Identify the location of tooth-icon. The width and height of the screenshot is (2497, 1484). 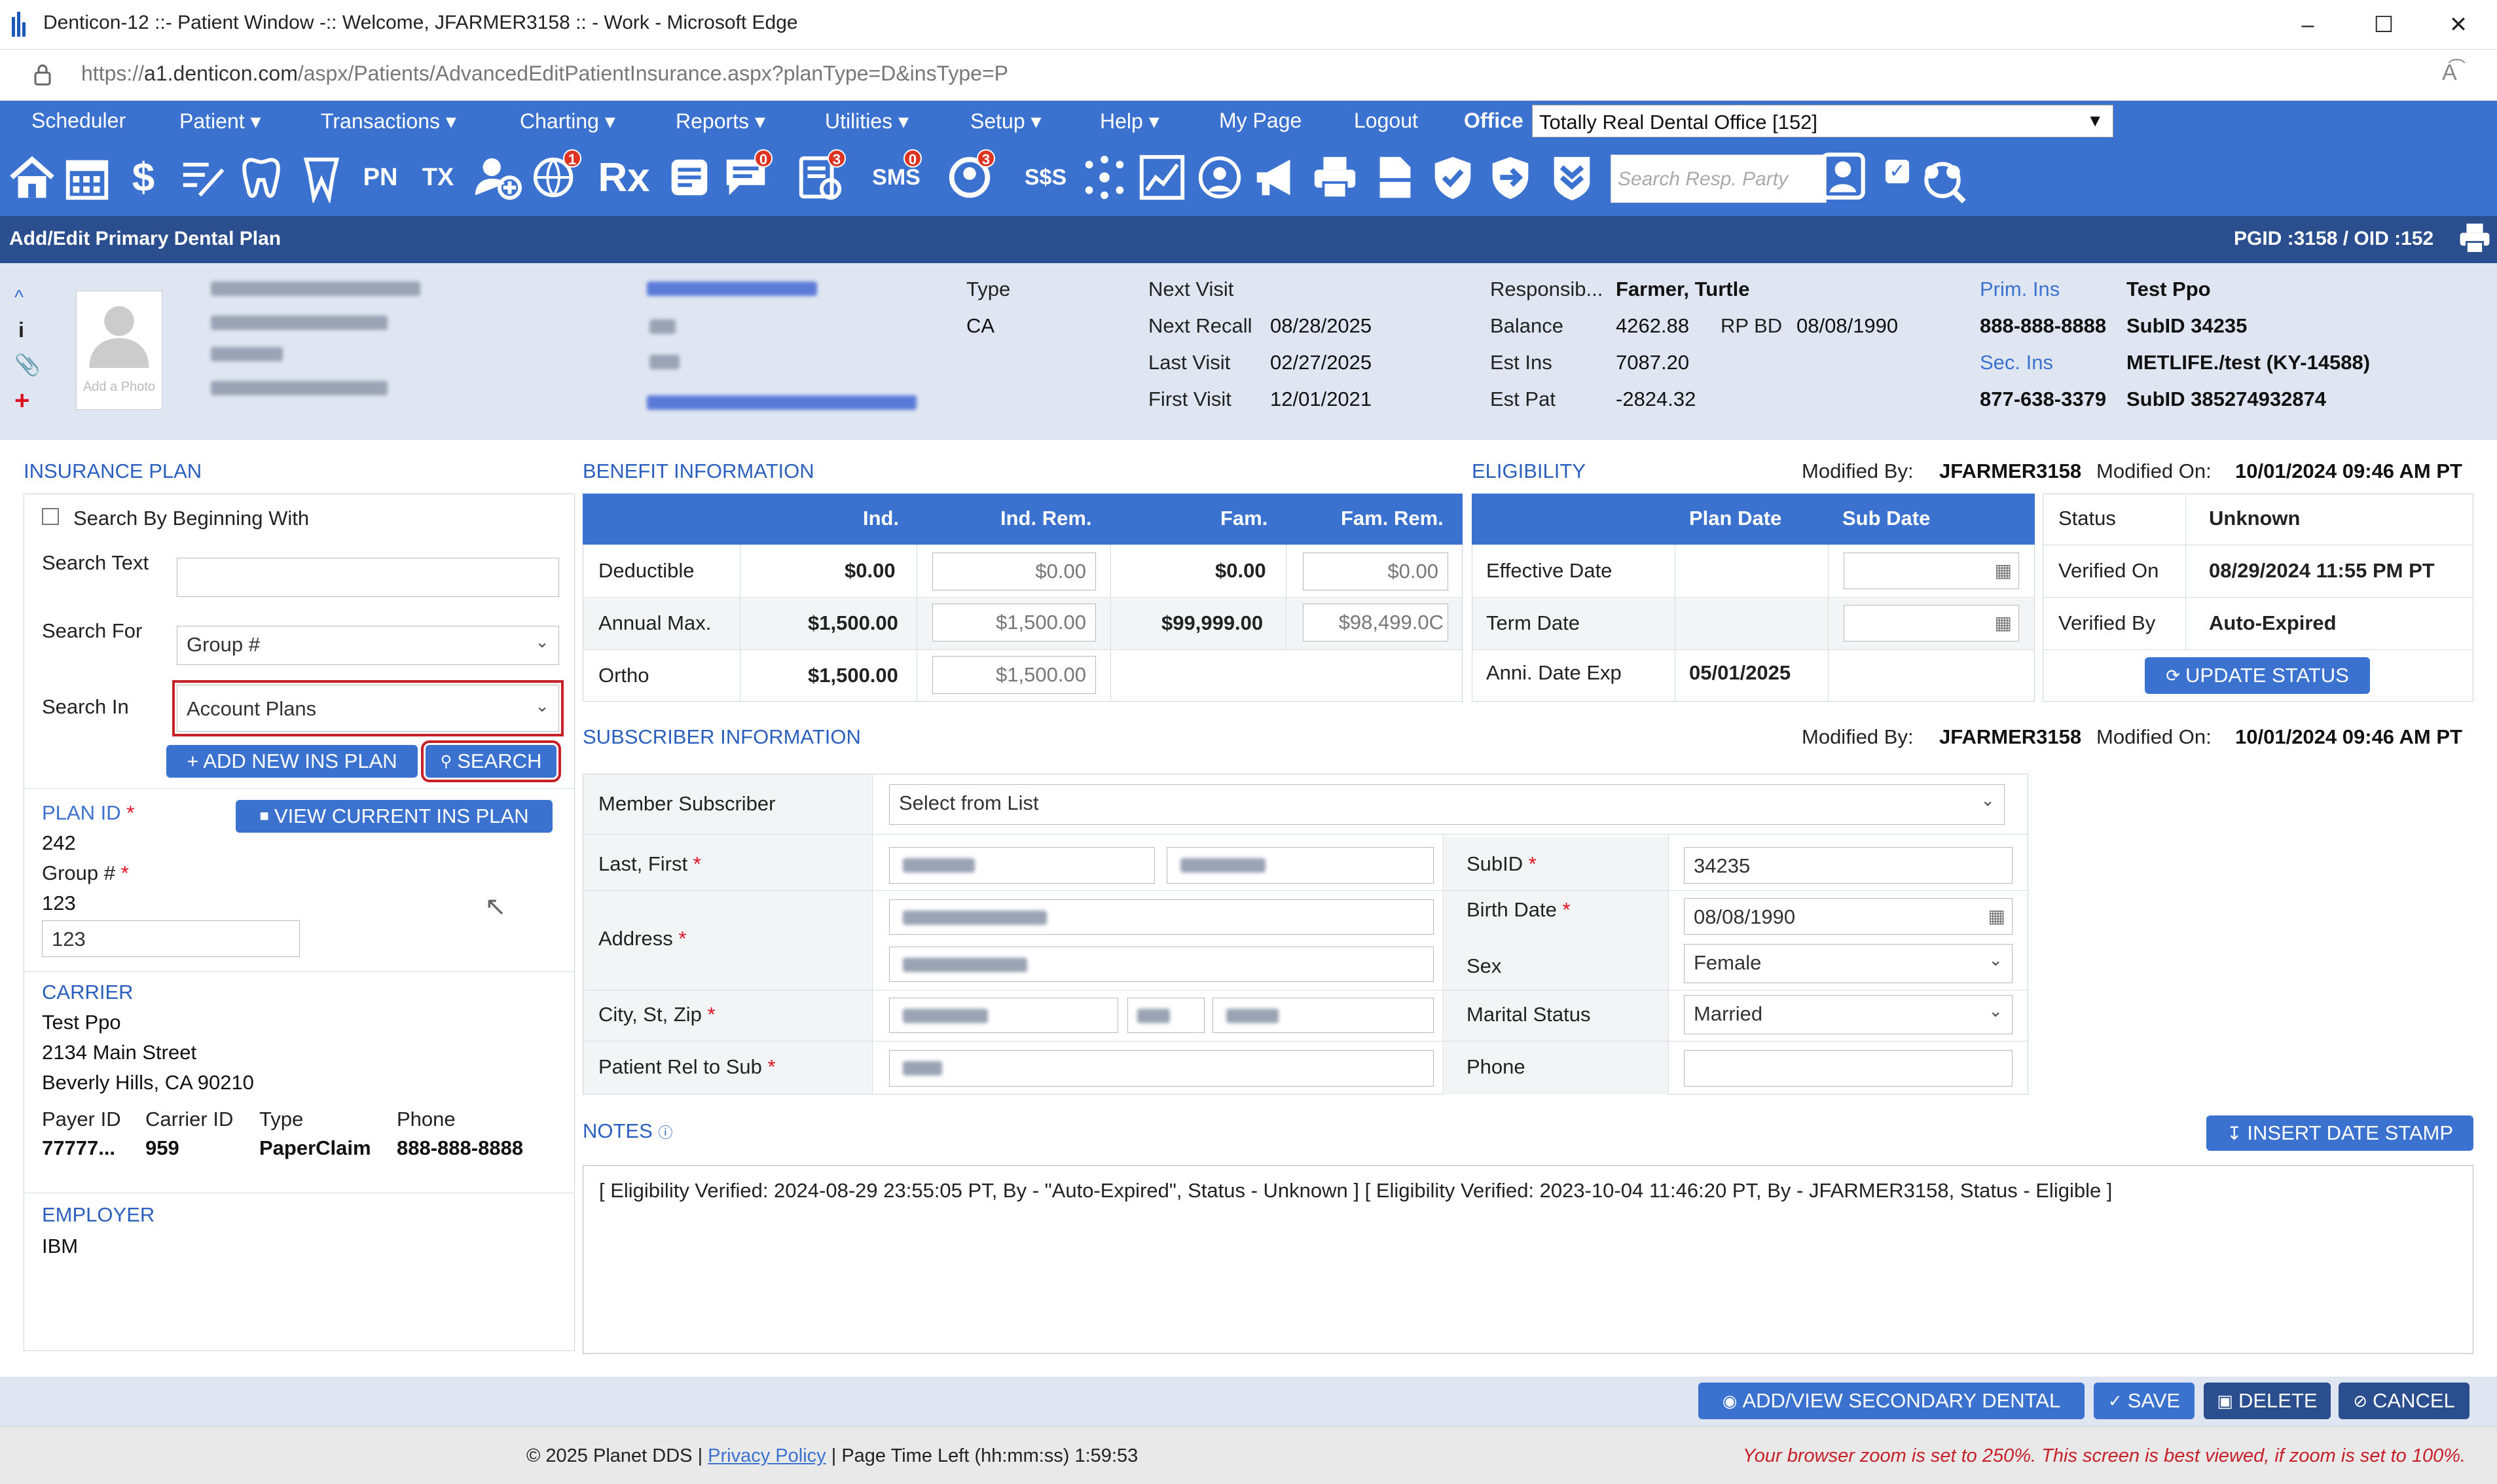
(261, 177).